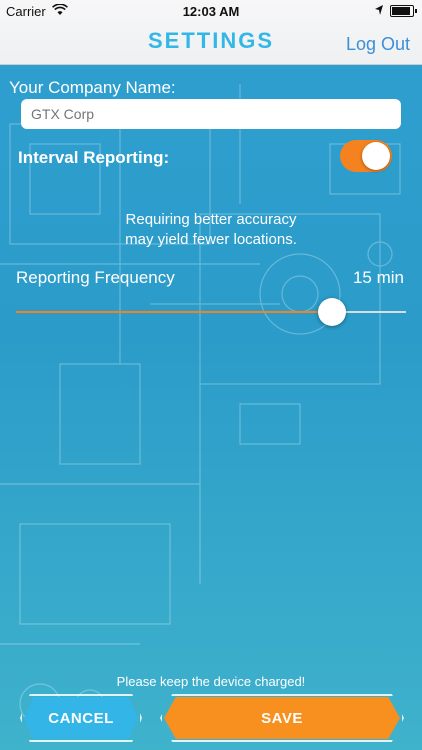 Image resolution: width=422 pixels, height=750 pixels. What do you see at coordinates (211, 114) in the screenshot?
I see `company-name-input` at bounding box center [211, 114].